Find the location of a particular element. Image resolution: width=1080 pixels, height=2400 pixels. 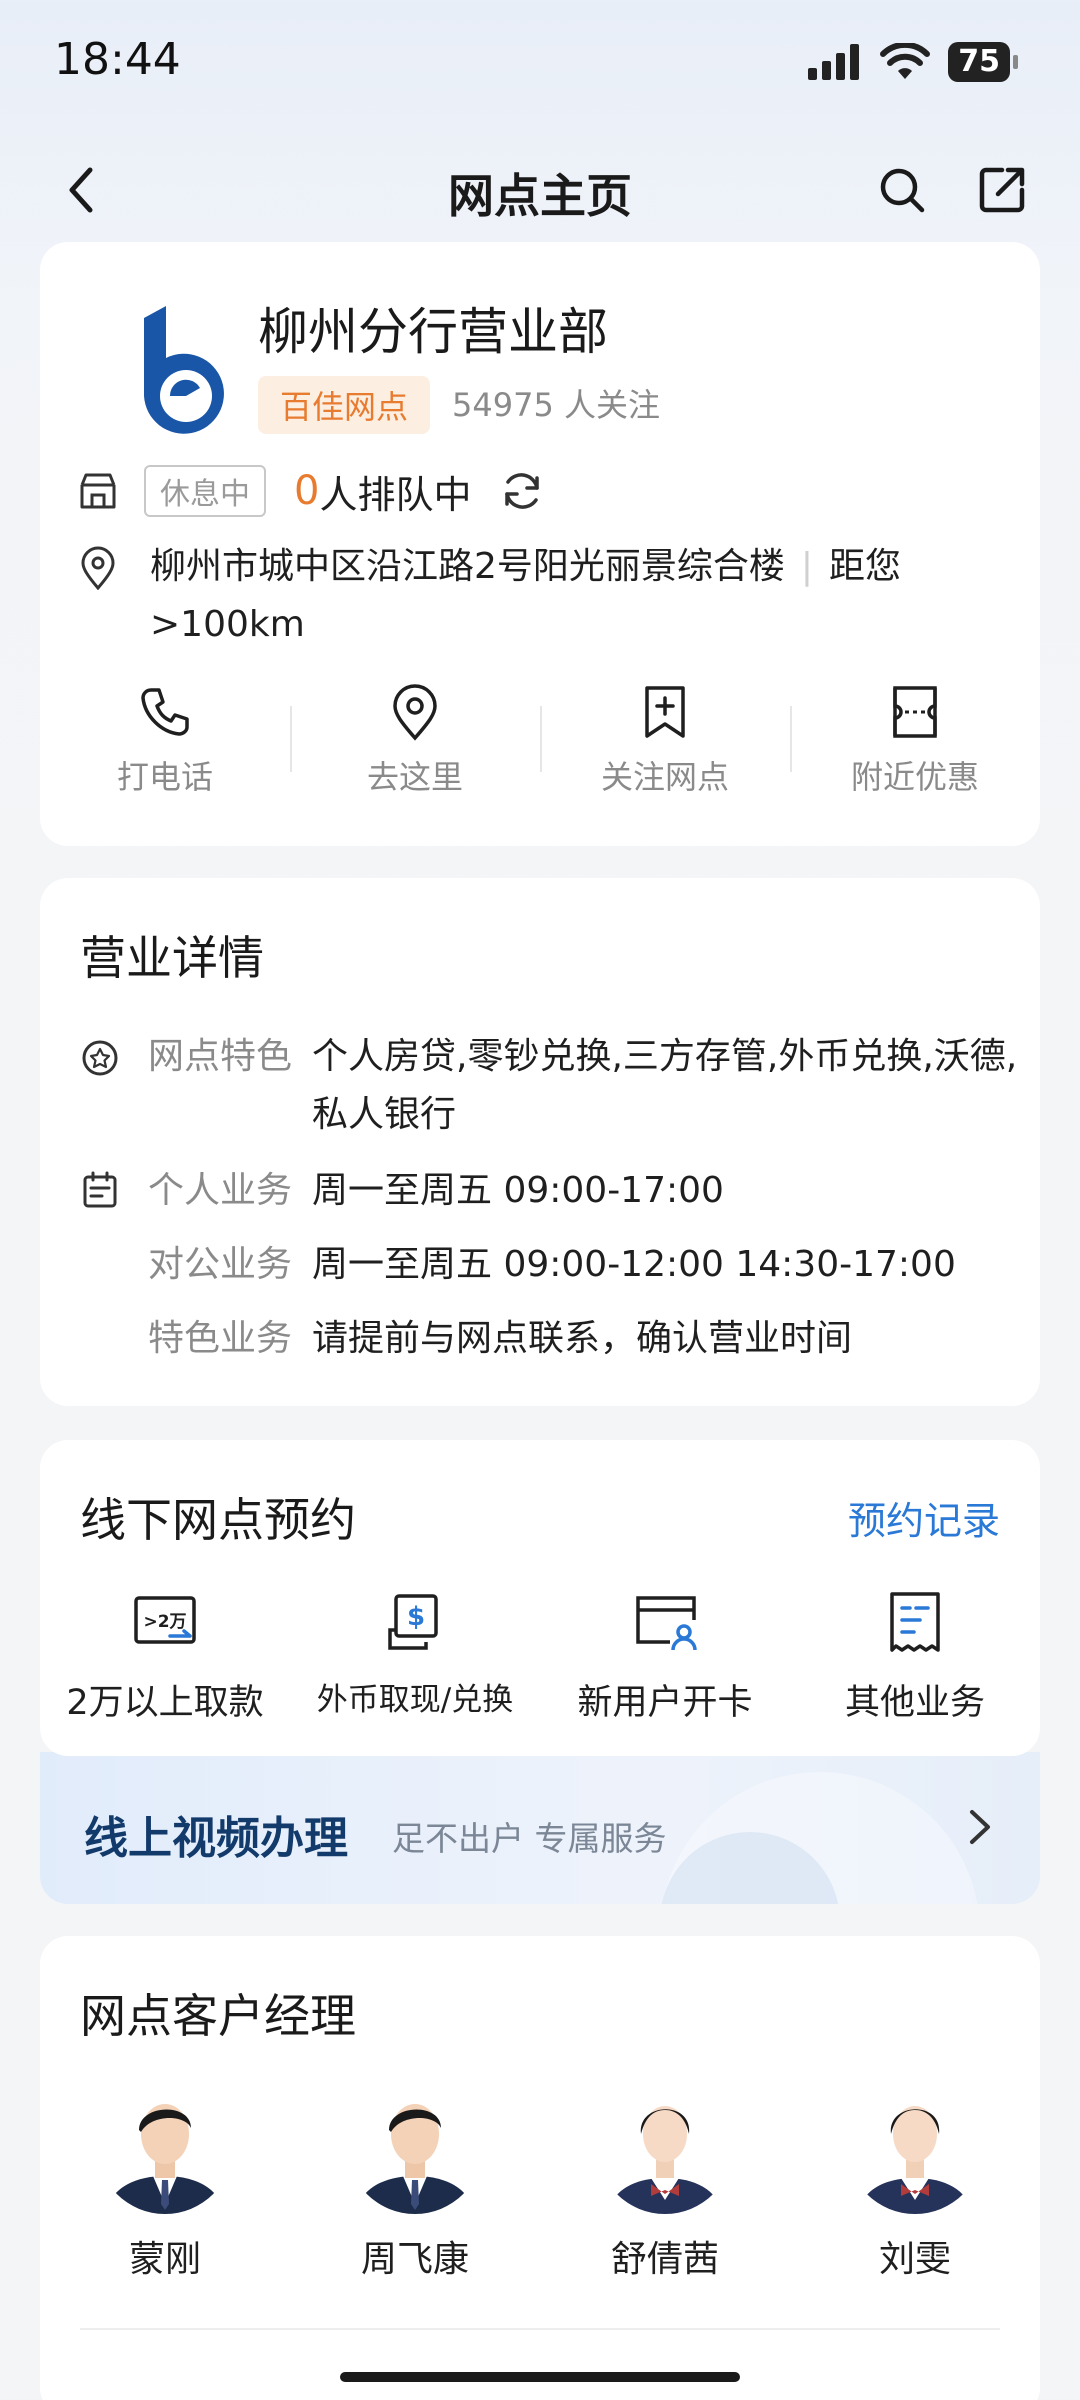

special-hours-row: 特色业务 请提前与网点联系，确认营业时间 is located at coordinates (550, 1339).